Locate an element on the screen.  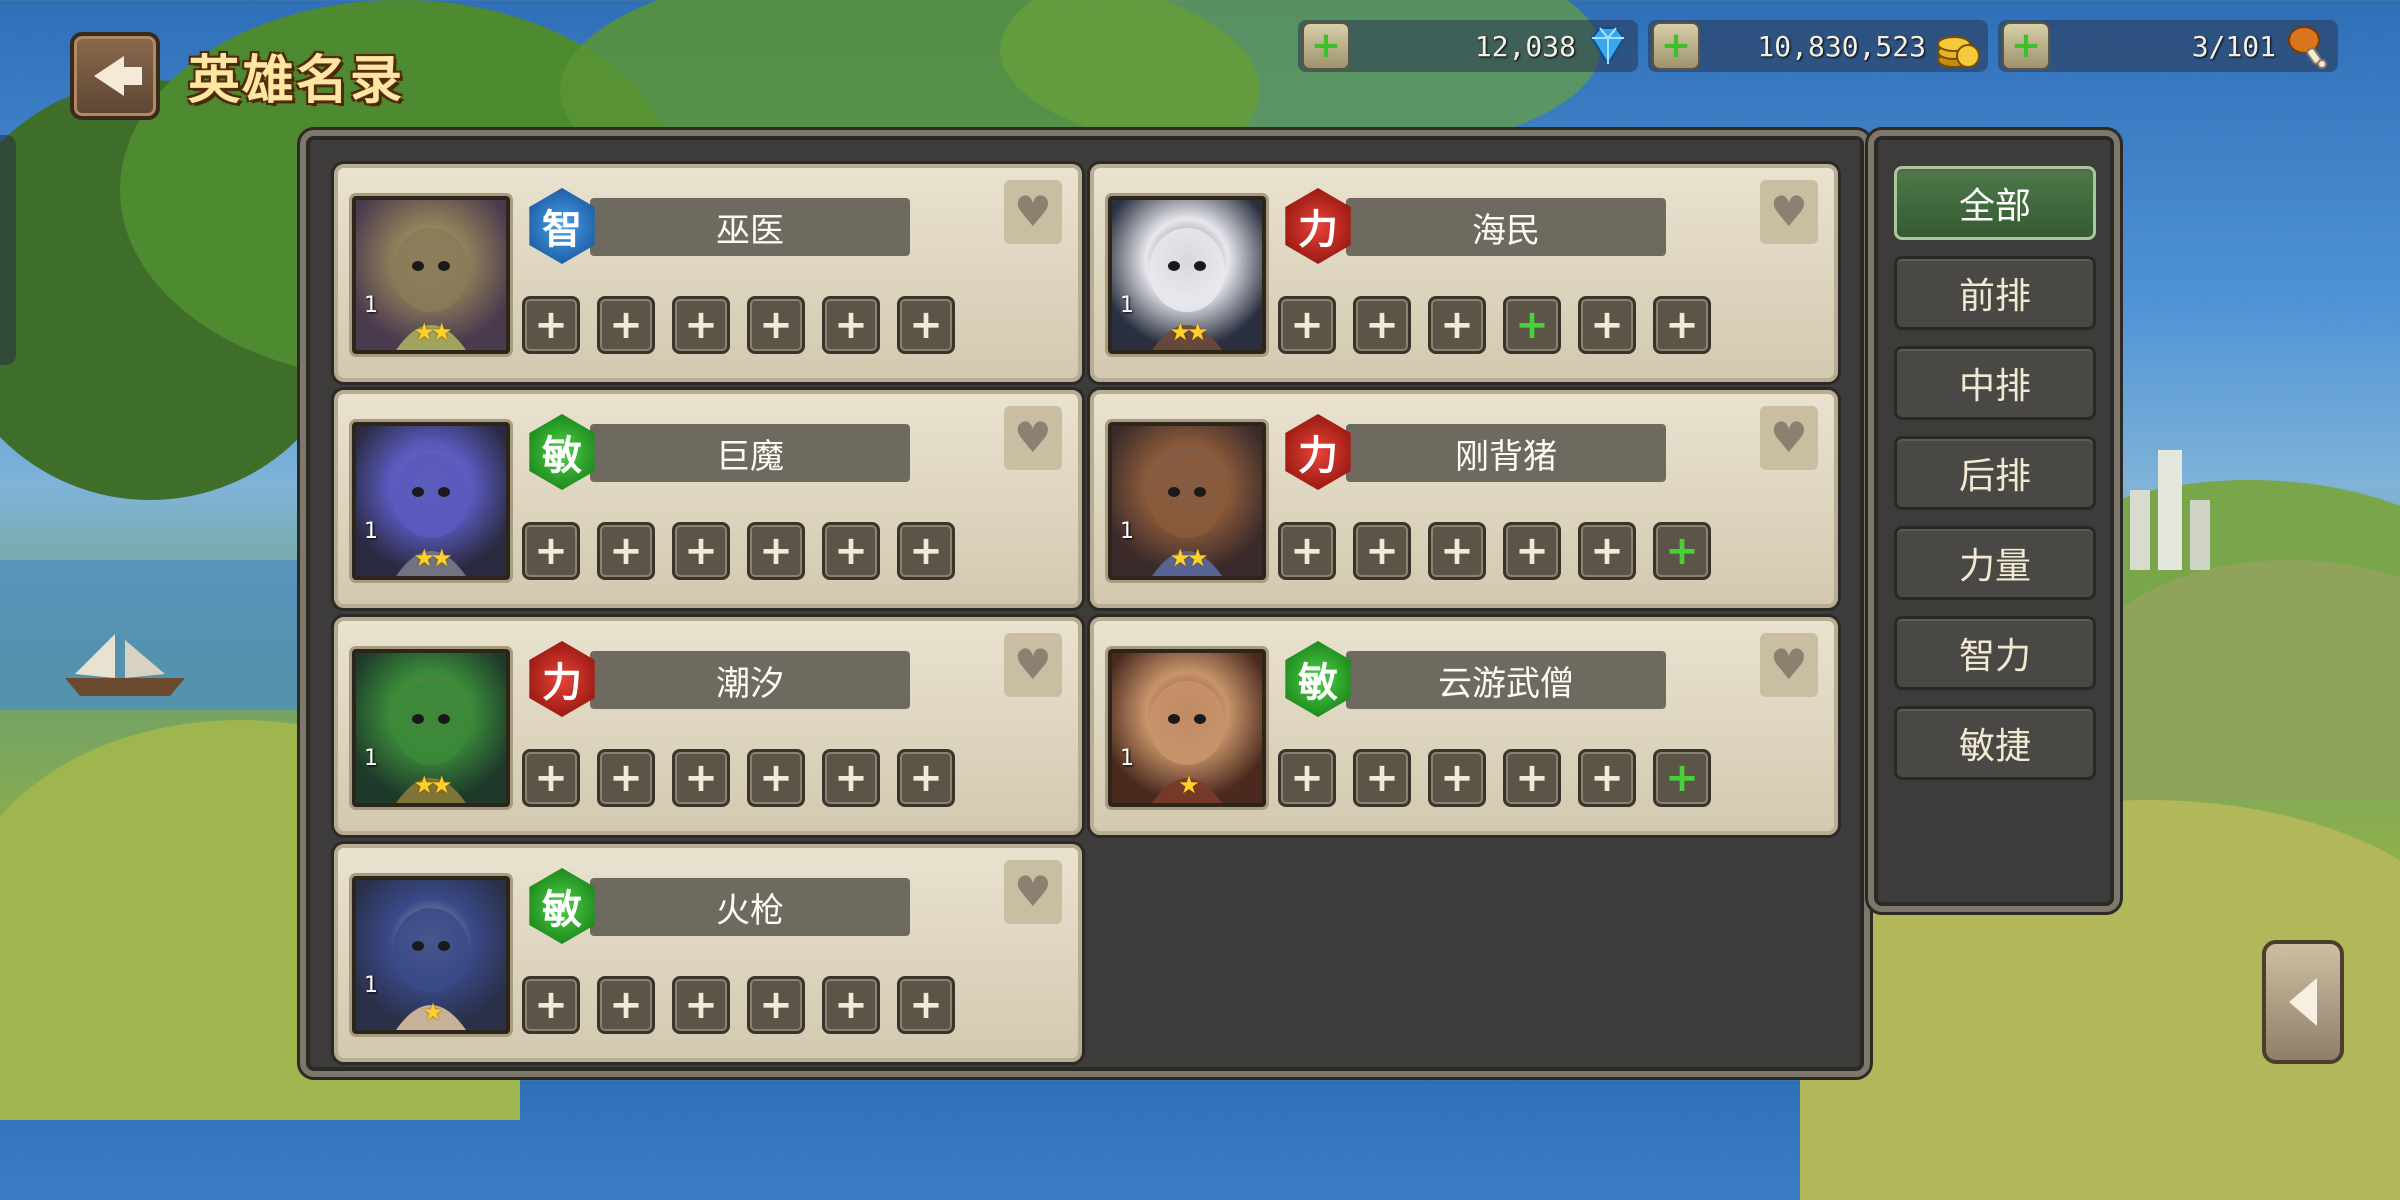
castle-icon is located at coordinates (2170, 510).